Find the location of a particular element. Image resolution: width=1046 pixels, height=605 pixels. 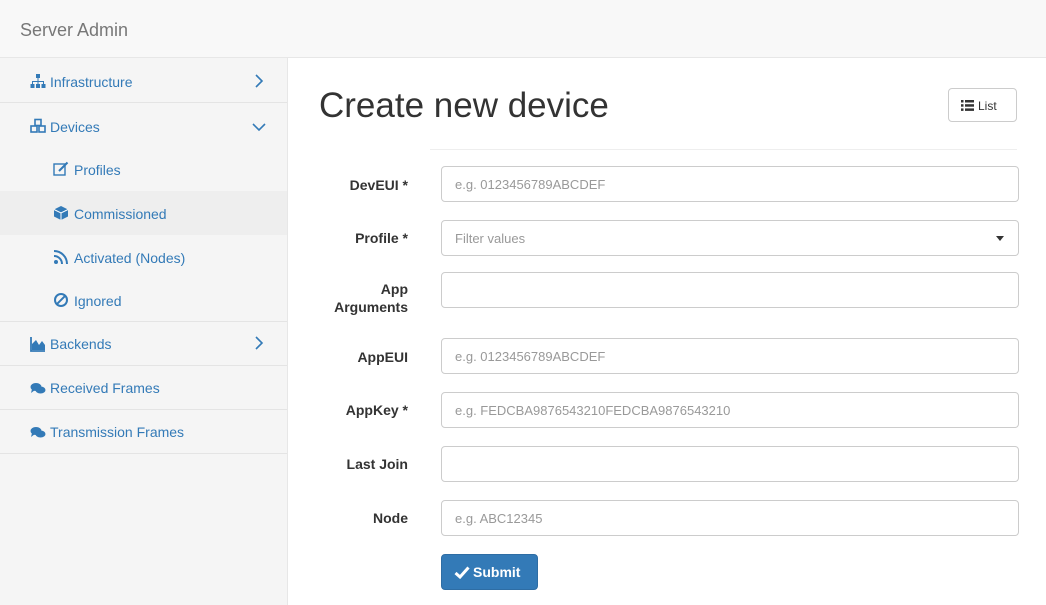

submit-button-label: Submit is located at coordinates (497, 572).